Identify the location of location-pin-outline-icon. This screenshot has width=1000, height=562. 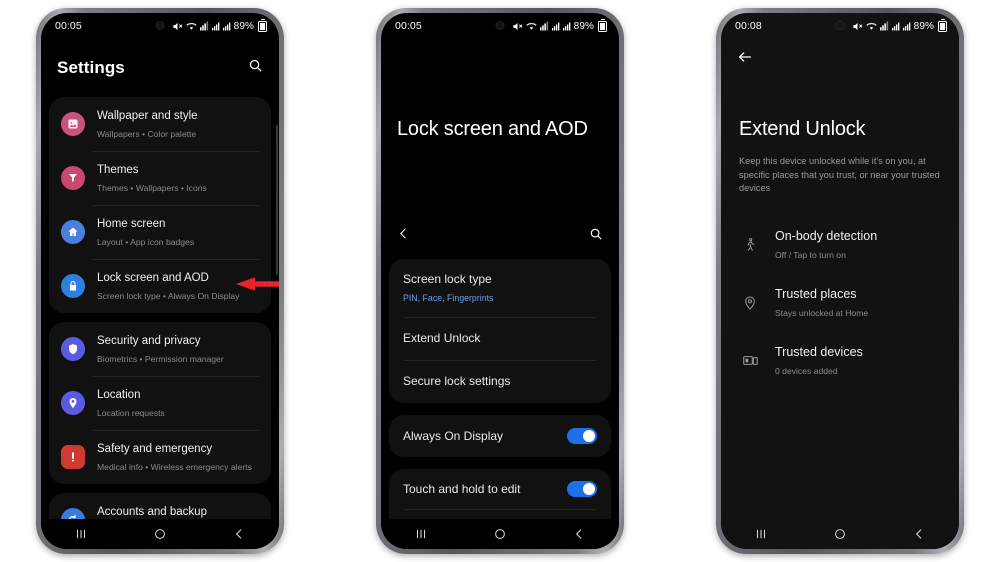
(750, 303).